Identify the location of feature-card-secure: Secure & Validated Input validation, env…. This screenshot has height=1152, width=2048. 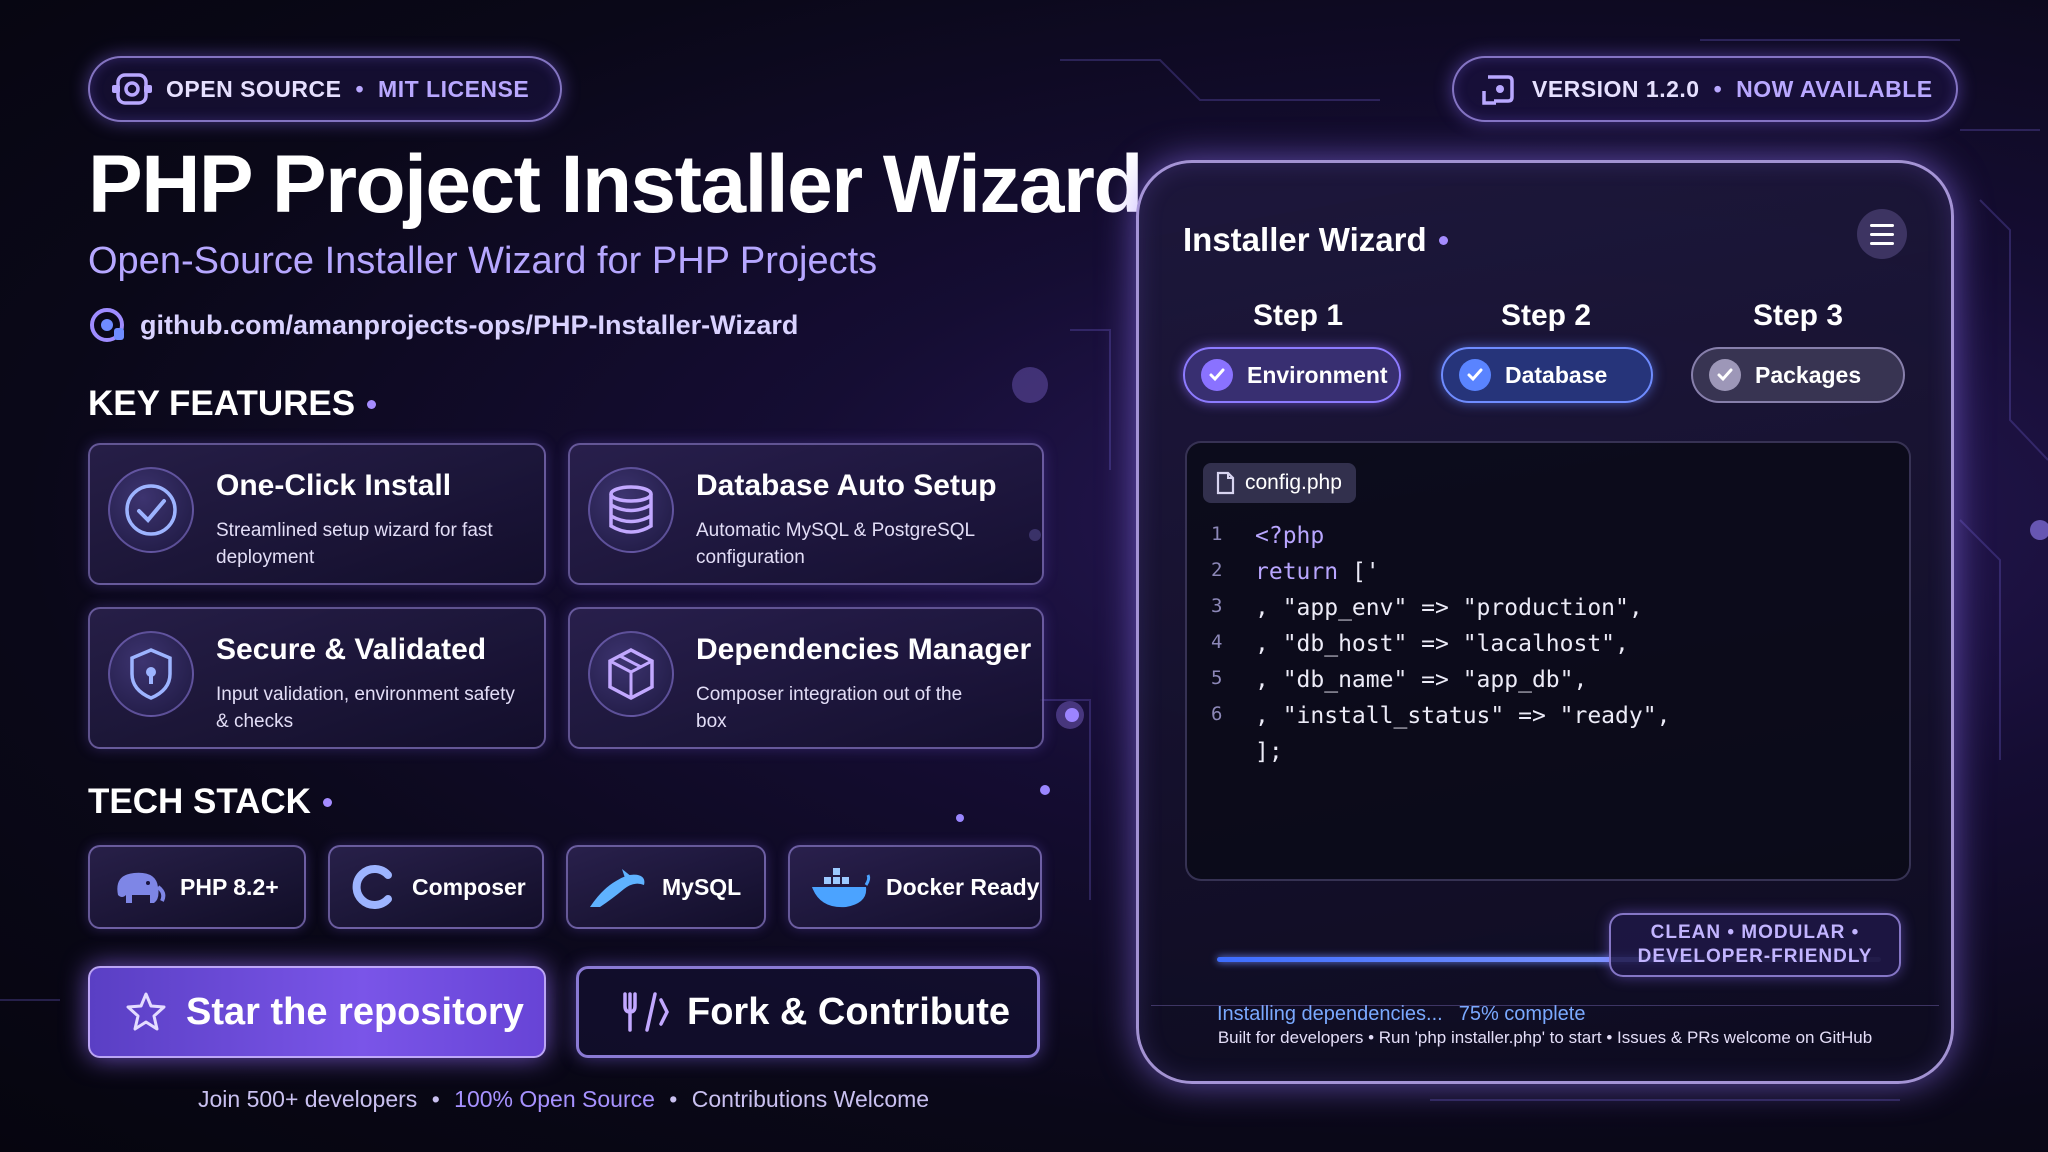
(317, 678).